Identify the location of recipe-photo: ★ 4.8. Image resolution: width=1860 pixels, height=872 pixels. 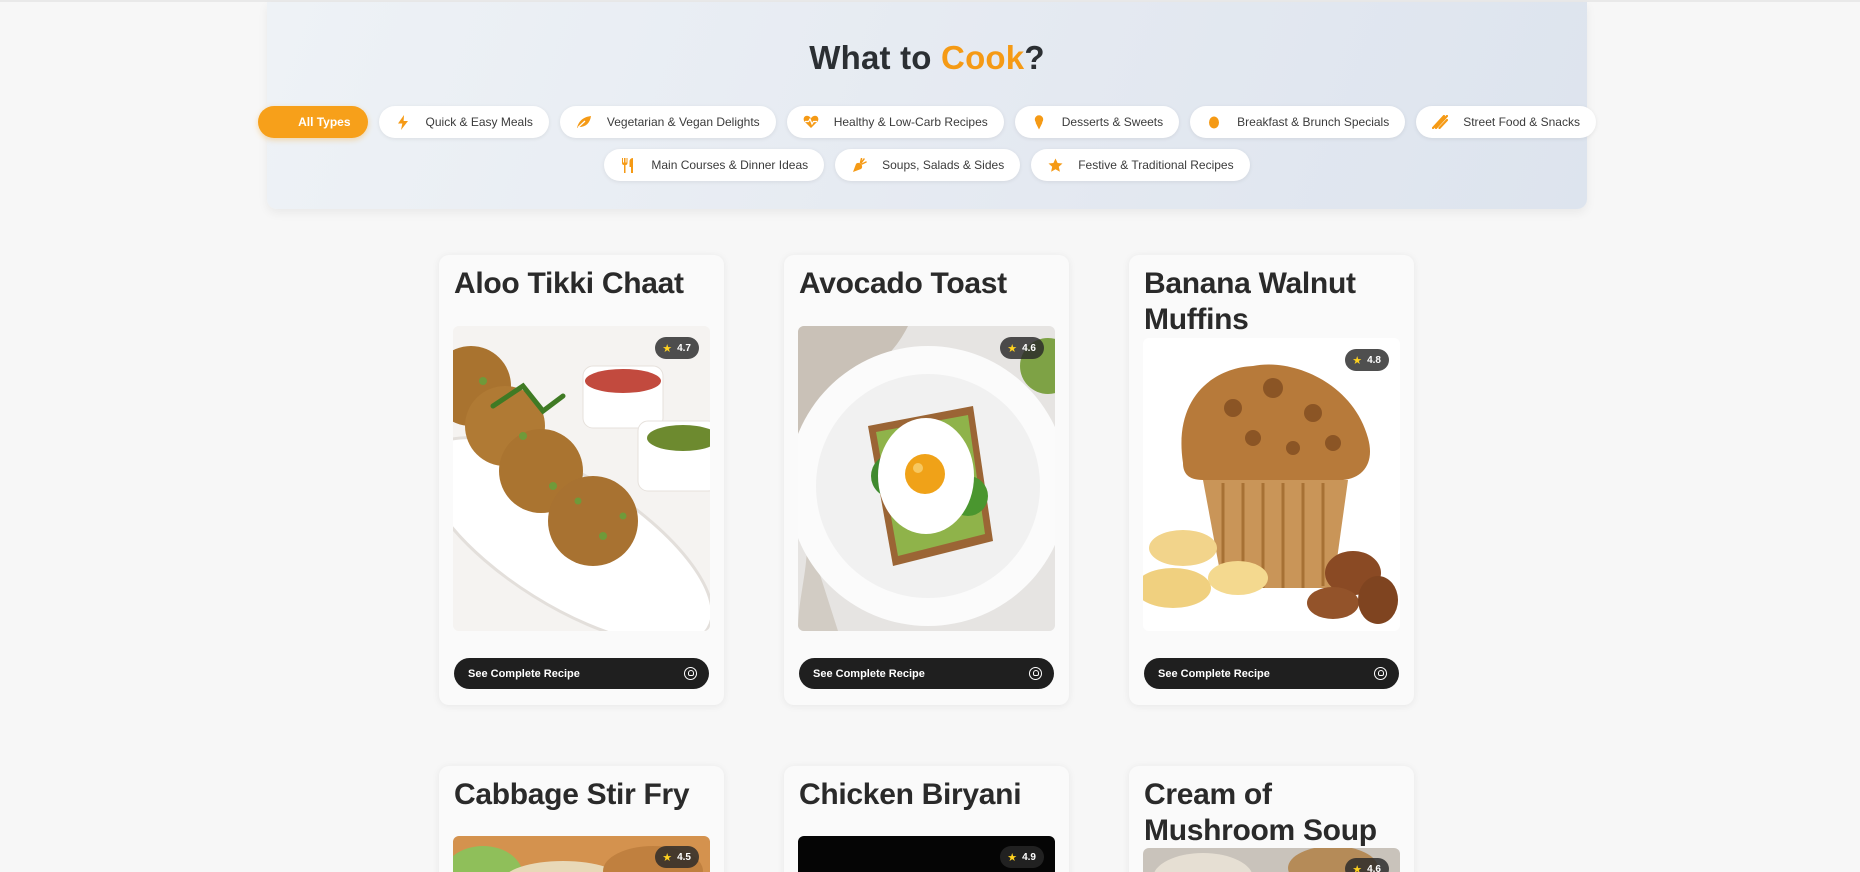
(1271, 484).